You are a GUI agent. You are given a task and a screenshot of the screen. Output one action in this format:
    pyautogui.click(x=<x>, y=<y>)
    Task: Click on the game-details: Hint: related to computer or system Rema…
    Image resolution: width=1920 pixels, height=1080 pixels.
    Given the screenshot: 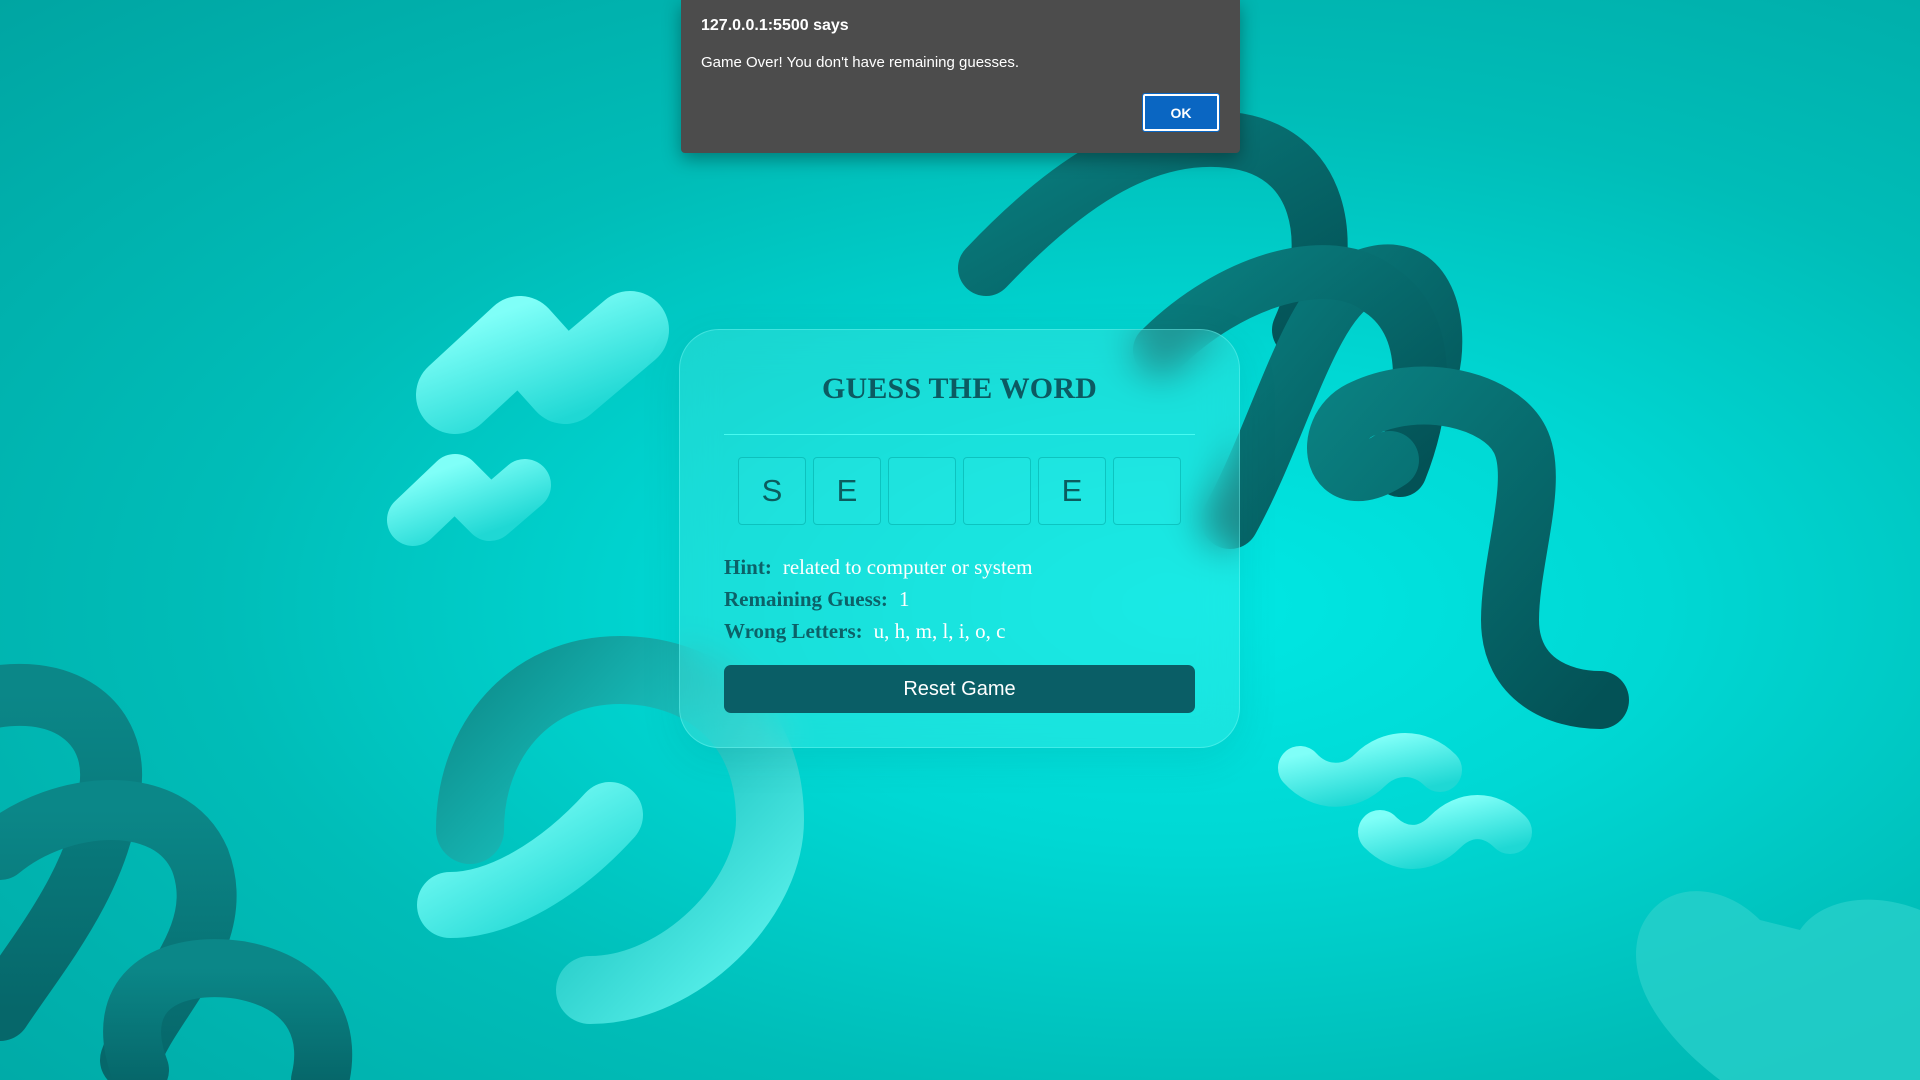 What is the action you would take?
    pyautogui.click(x=959, y=599)
    